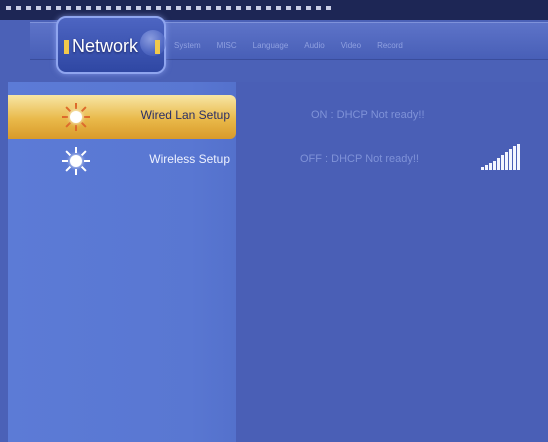 The image size is (548, 442). What do you see at coordinates (187, 45) in the screenshot?
I see `tab-system: System` at bounding box center [187, 45].